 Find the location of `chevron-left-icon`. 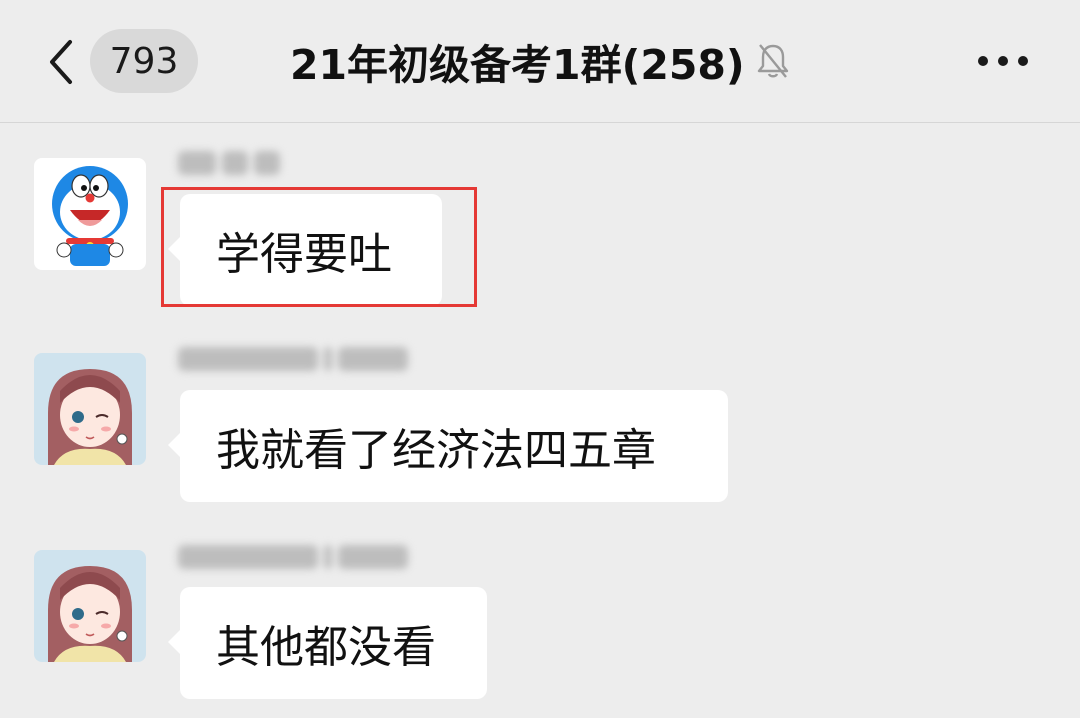

chevron-left-icon is located at coordinates (61, 62).